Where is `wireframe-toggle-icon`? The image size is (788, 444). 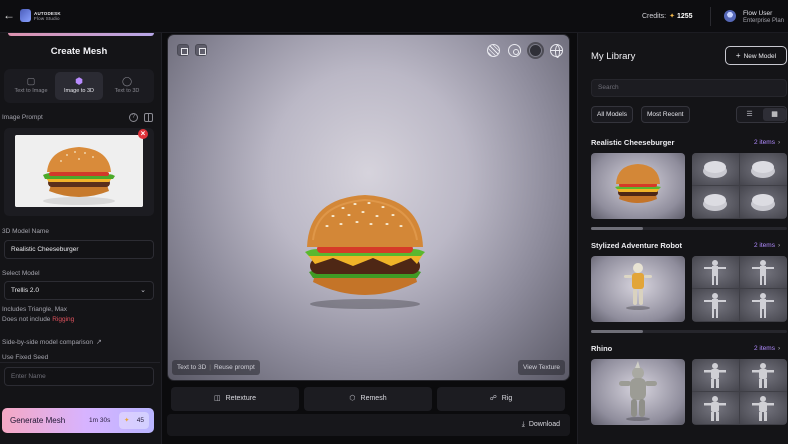
wireframe-toggle-icon is located at coordinates (183, 50).